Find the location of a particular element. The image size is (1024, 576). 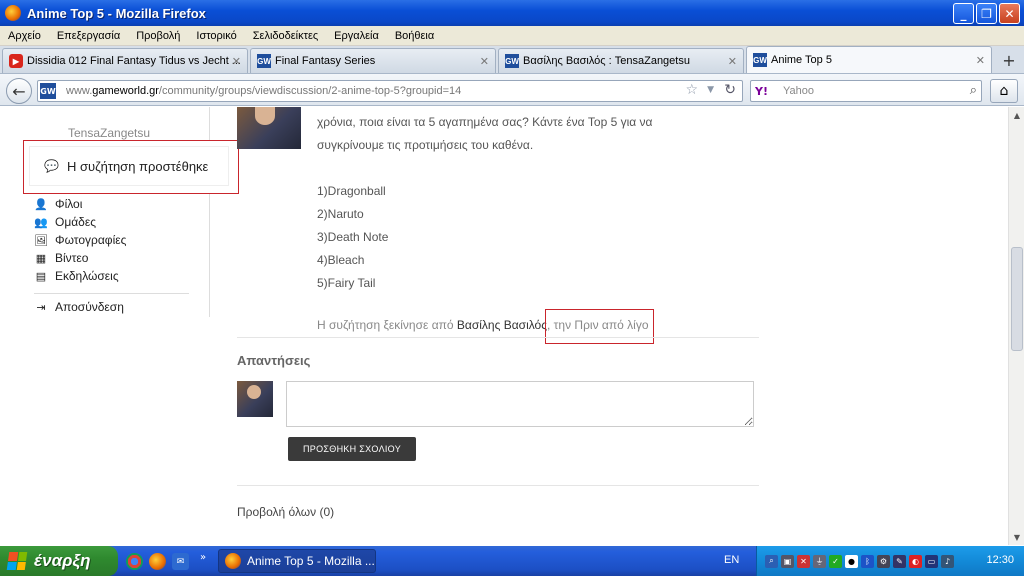

quick-launch: ✉ is located at coordinates (157, 561).